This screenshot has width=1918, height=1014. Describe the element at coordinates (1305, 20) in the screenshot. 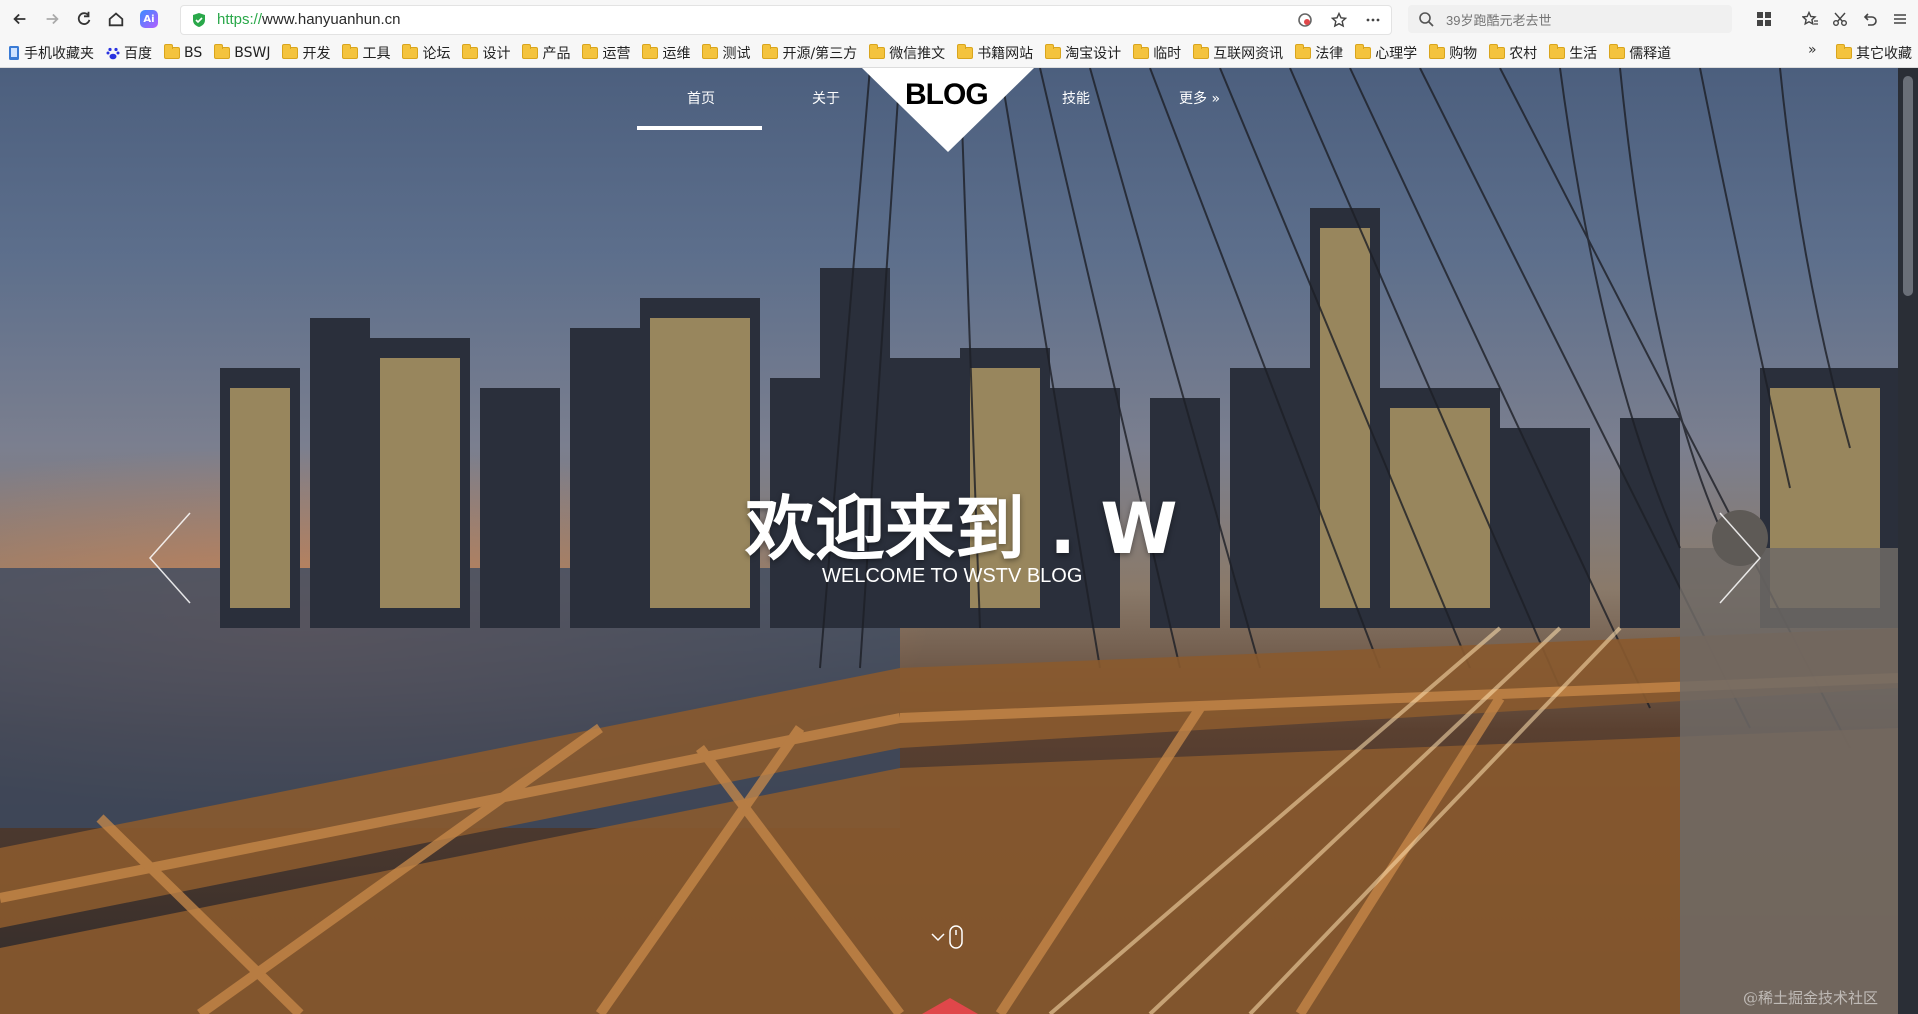

I see `tracking-protection-icon` at that location.